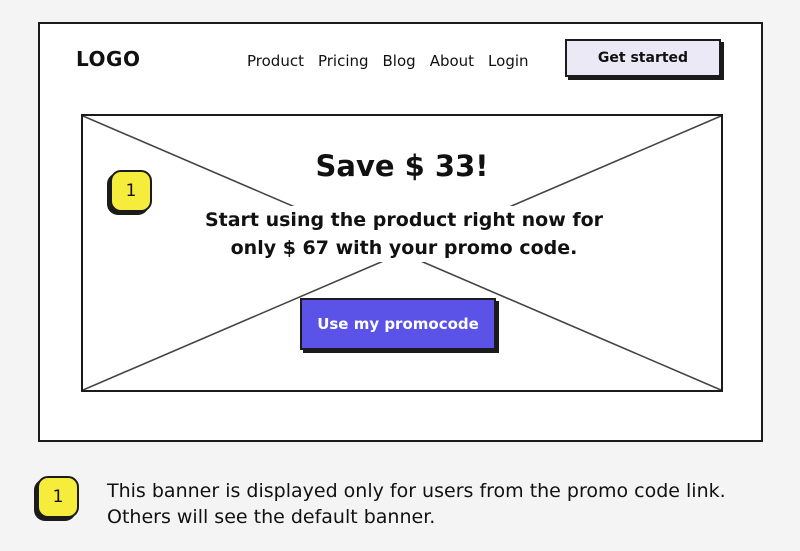 Image resolution: width=800 pixels, height=551 pixels. What do you see at coordinates (508, 61) in the screenshot?
I see `nav-link-login: Login` at bounding box center [508, 61].